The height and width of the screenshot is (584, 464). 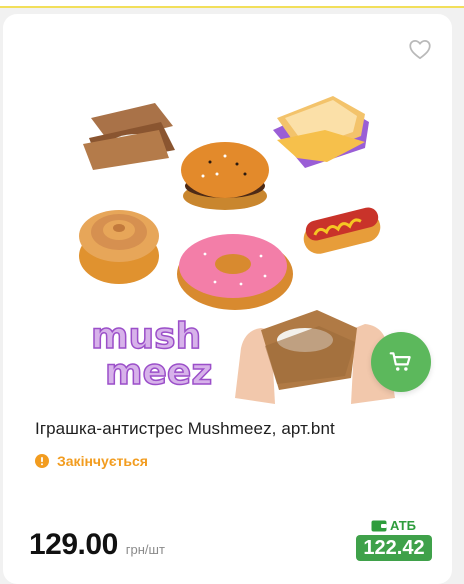 What do you see at coordinates (342, 230) in the screenshot?
I see `hotdog-toy` at bounding box center [342, 230].